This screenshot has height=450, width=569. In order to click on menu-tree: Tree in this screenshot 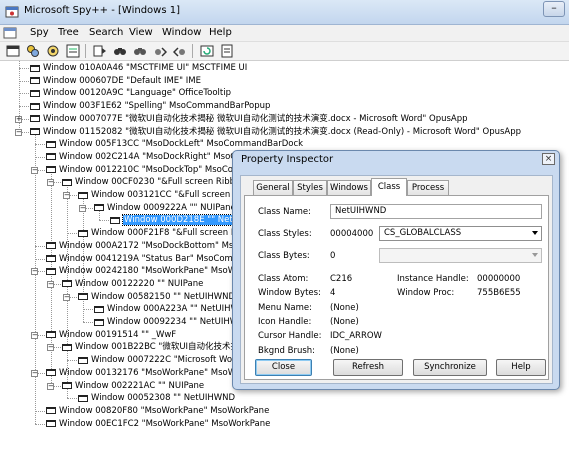, I will do `click(68, 32)`.